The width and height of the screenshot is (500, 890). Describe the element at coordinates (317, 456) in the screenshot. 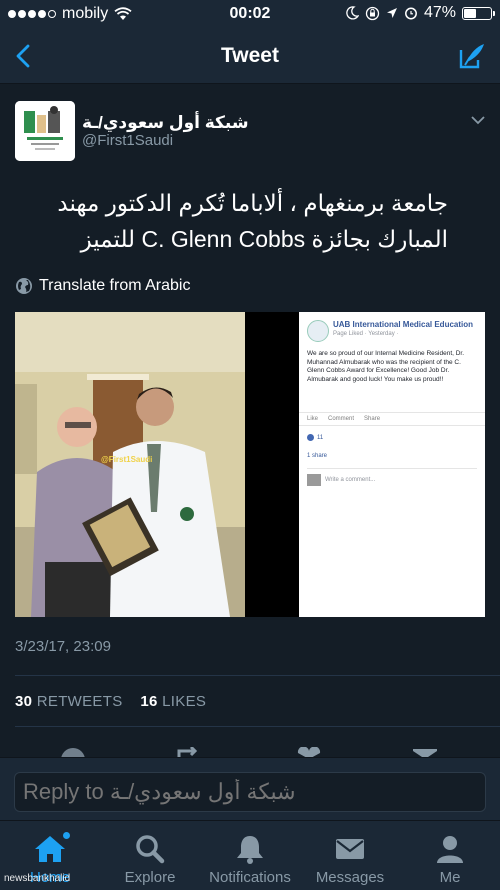

I see `fb-share-count: 1 share` at that location.